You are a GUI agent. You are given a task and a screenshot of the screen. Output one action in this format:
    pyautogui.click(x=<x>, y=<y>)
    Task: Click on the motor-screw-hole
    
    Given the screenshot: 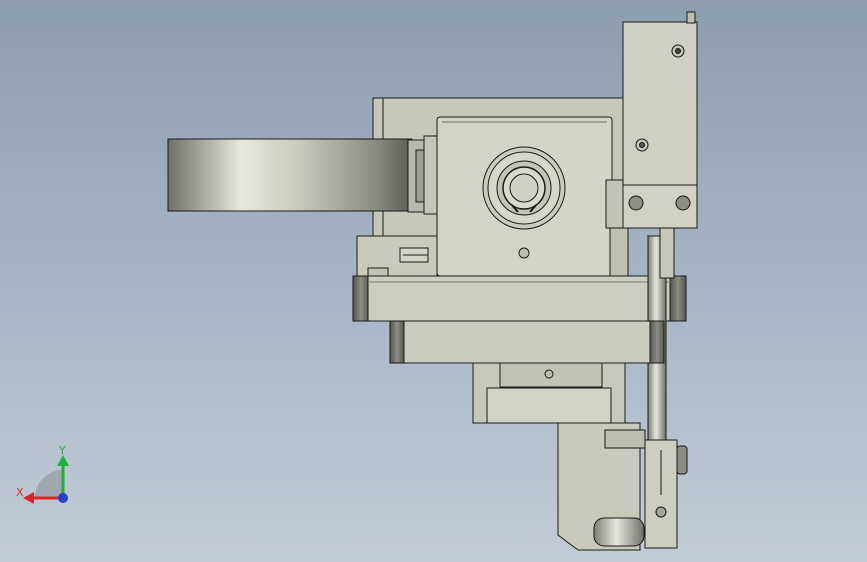 What is the action you would take?
    pyautogui.click(x=524, y=253)
    